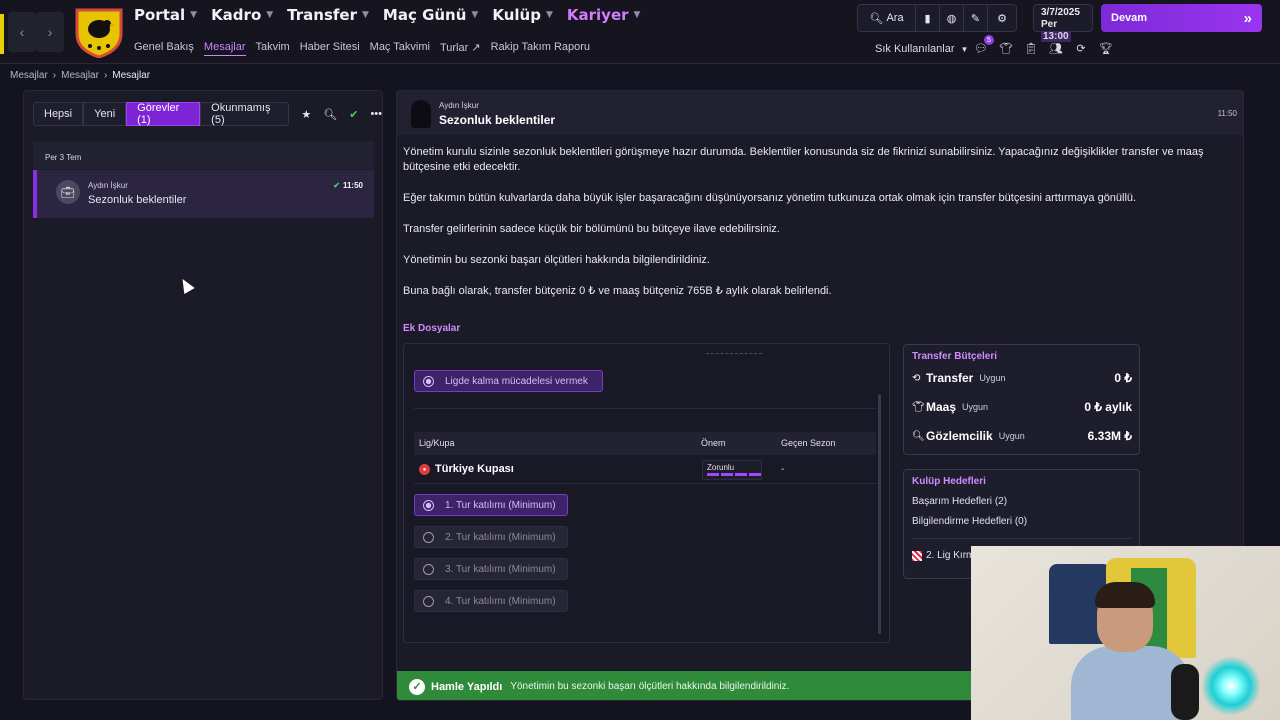  Describe the element at coordinates (242, 15) in the screenshot. I see `menu-kadro: Kadro ▼` at that location.